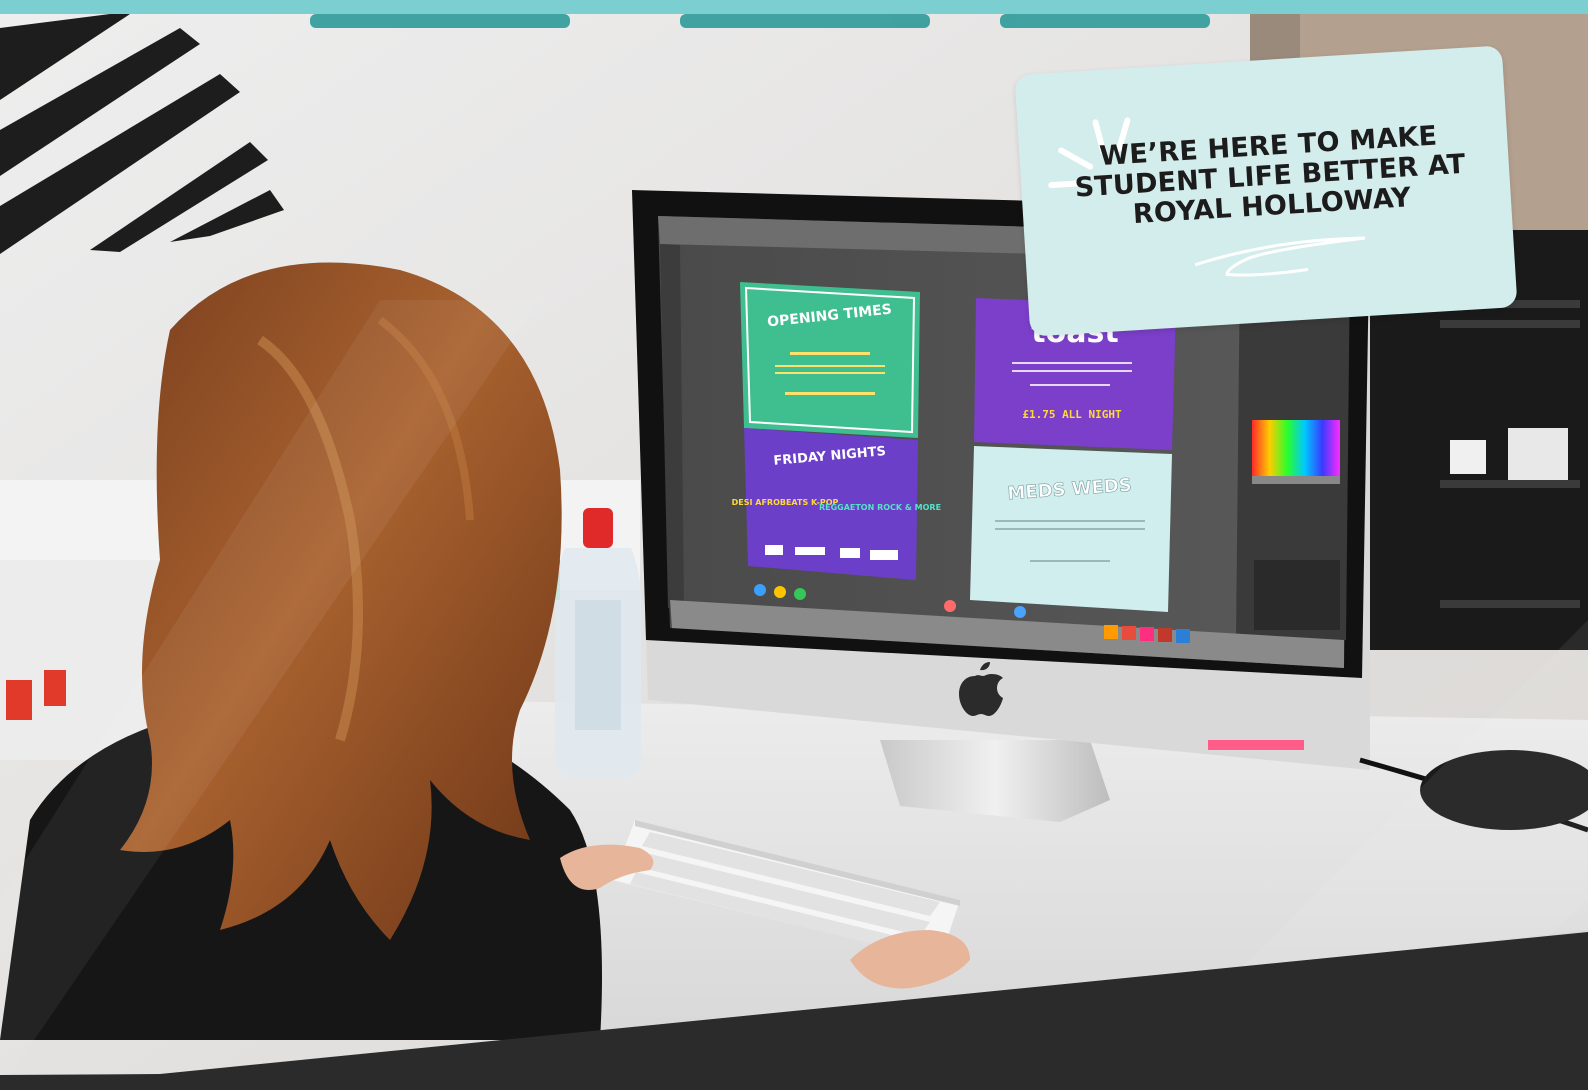 This screenshot has width=1588, height=1090. I want to click on top-band, so click(794, 7).